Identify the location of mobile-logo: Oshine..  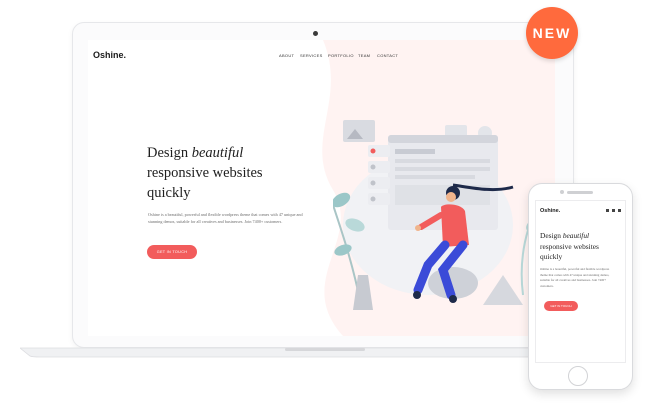
(550, 211).